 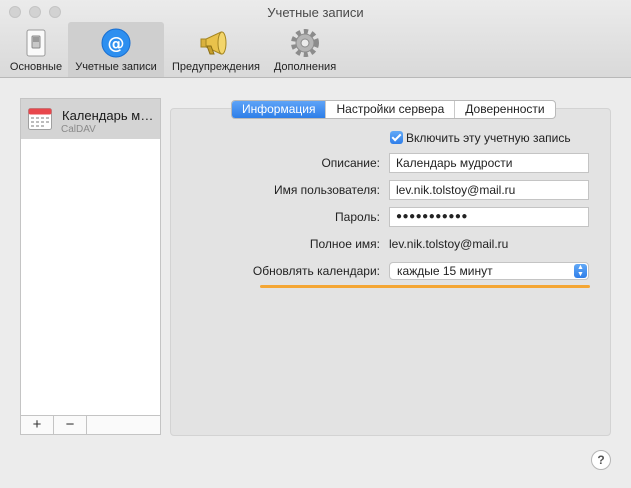 What do you see at coordinates (425, 286) in the screenshot?
I see `highlight-underline` at bounding box center [425, 286].